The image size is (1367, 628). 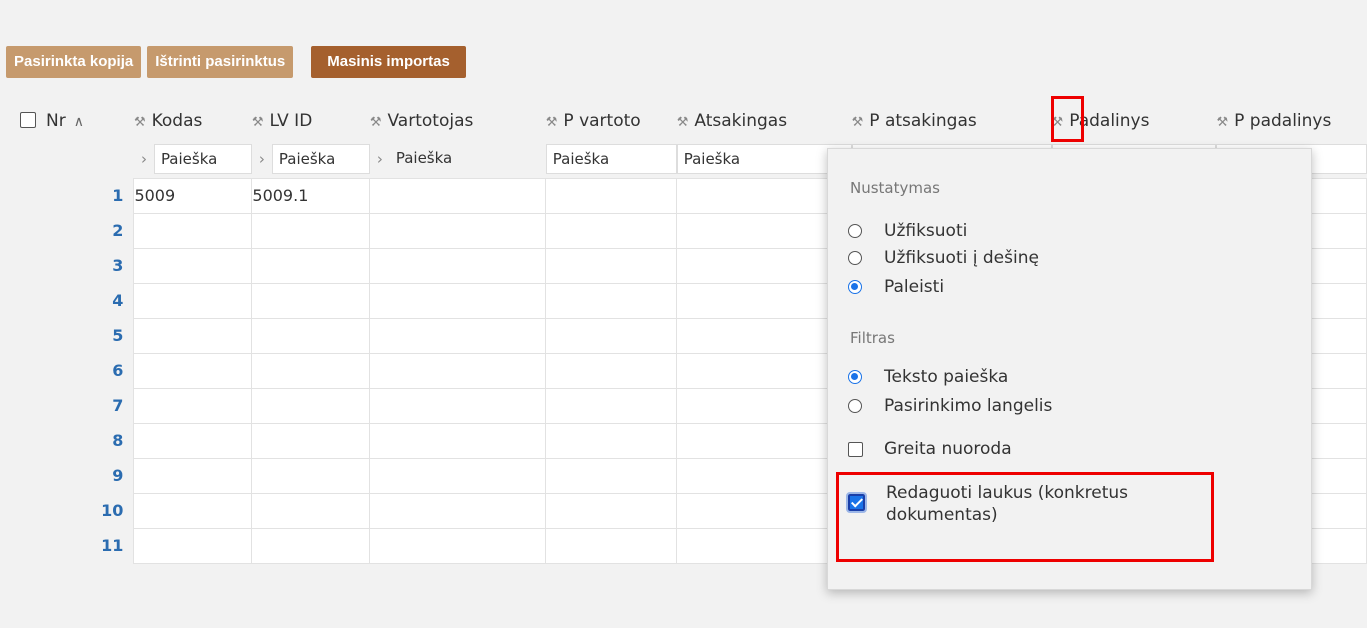 What do you see at coordinates (388, 62) in the screenshot?
I see `mass-import-button: Masinis importas` at bounding box center [388, 62].